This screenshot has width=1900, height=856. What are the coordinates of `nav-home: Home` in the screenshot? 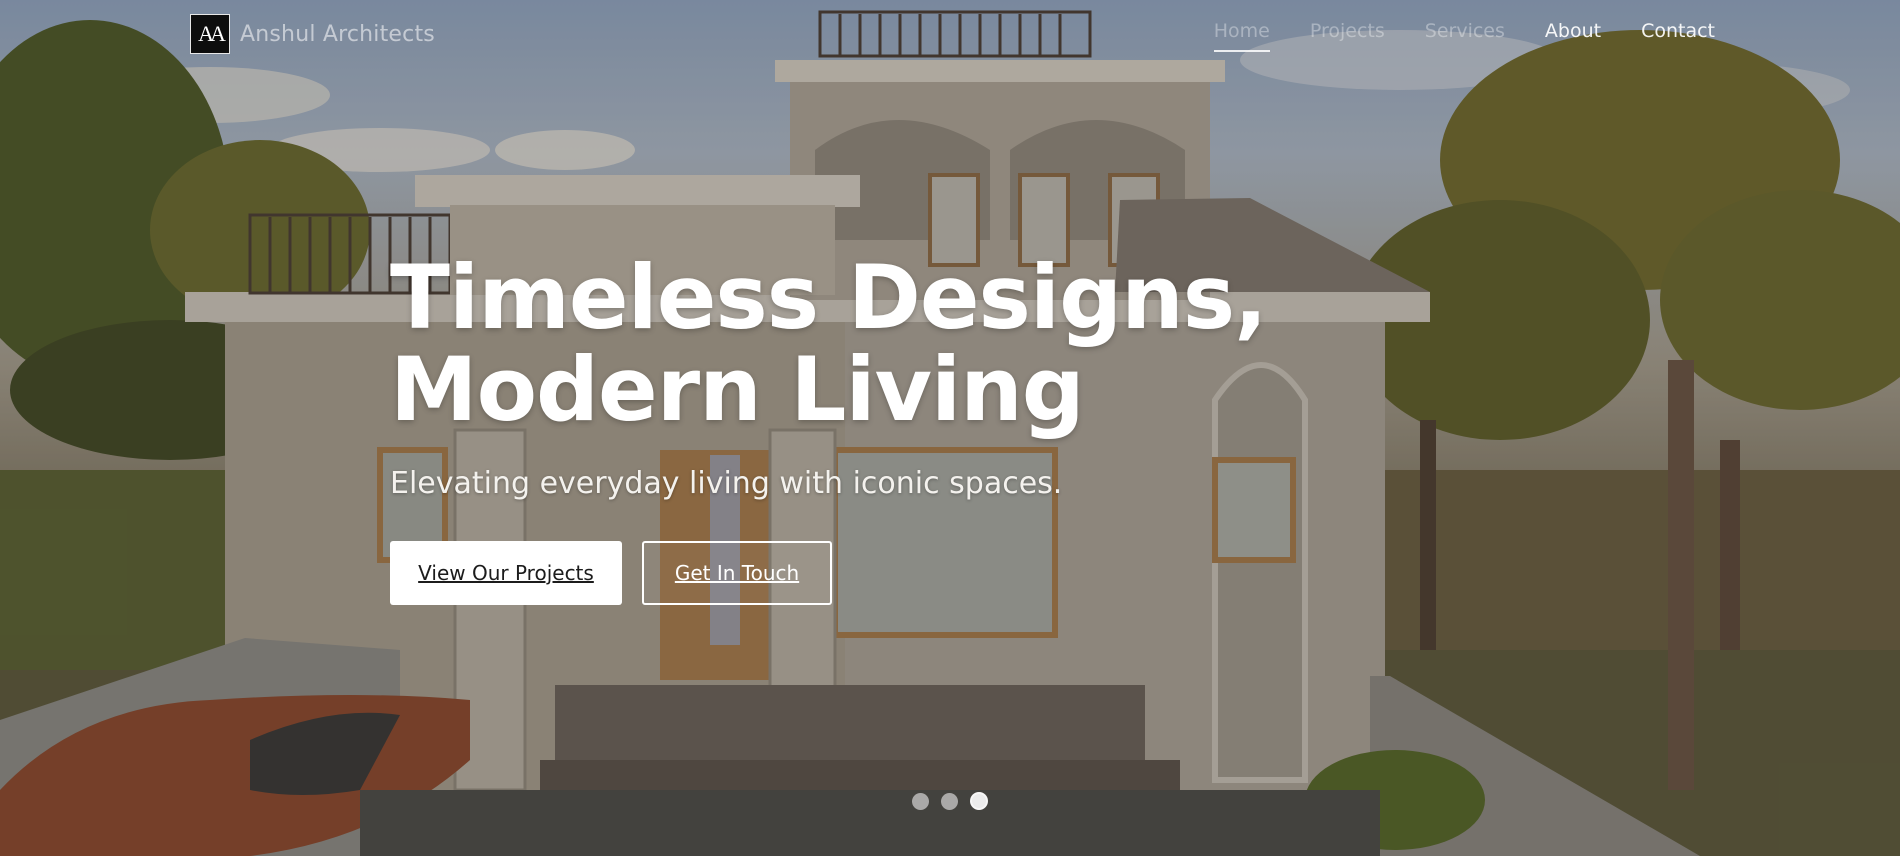 It's located at (1241, 36).